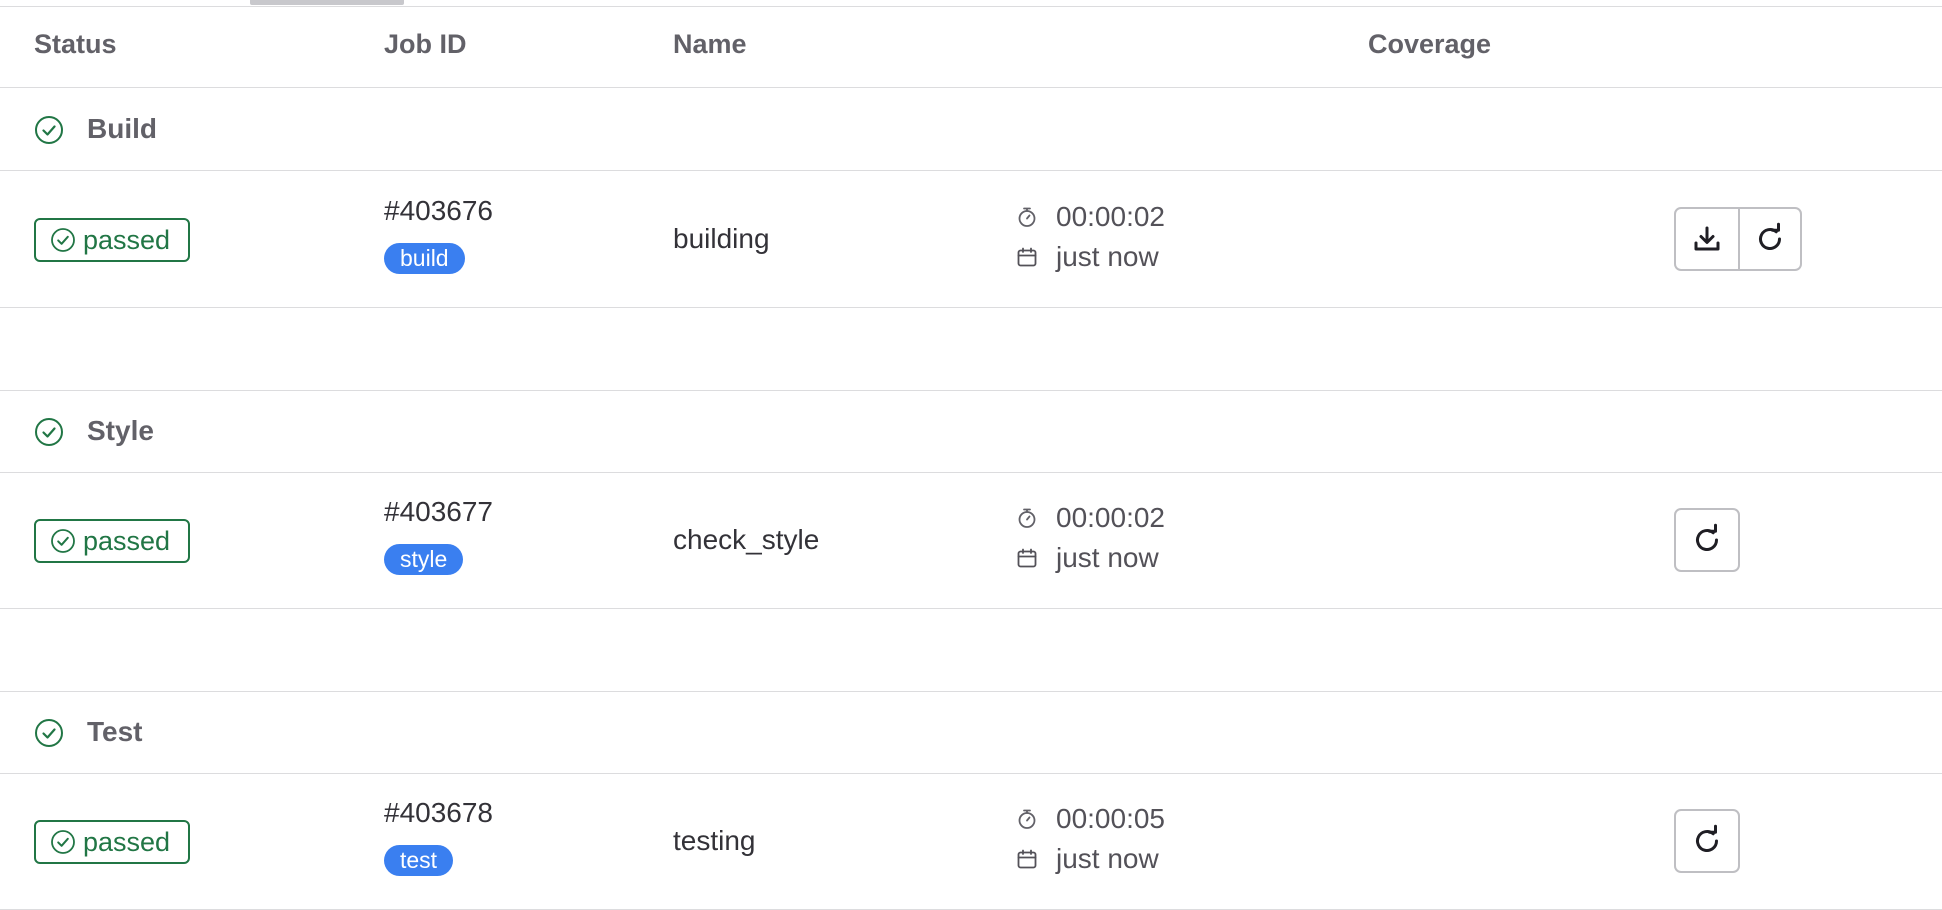 The height and width of the screenshot is (910, 1942). Describe the element at coordinates (327, 2) in the screenshot. I see `active-tab-indicator` at that location.